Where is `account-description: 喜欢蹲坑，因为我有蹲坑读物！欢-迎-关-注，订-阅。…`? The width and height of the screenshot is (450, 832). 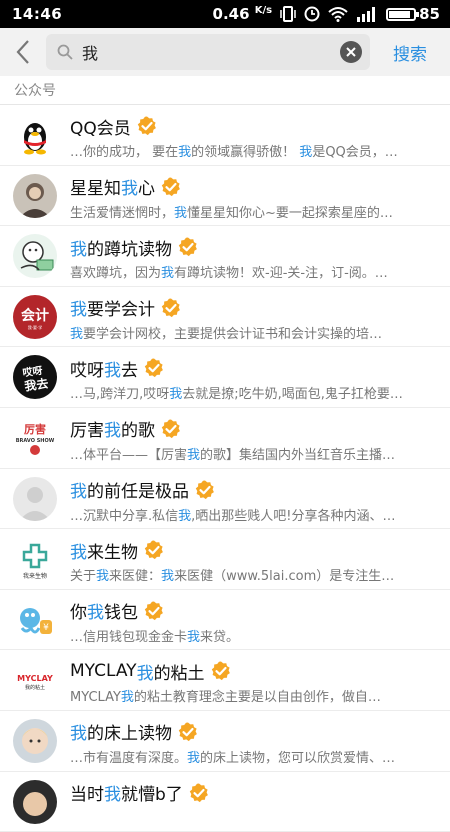
account-description: 喜欢蹲坑，因为我有蹲坑读物！欢-迎-关-注，订-阅。… is located at coordinates (256, 271).